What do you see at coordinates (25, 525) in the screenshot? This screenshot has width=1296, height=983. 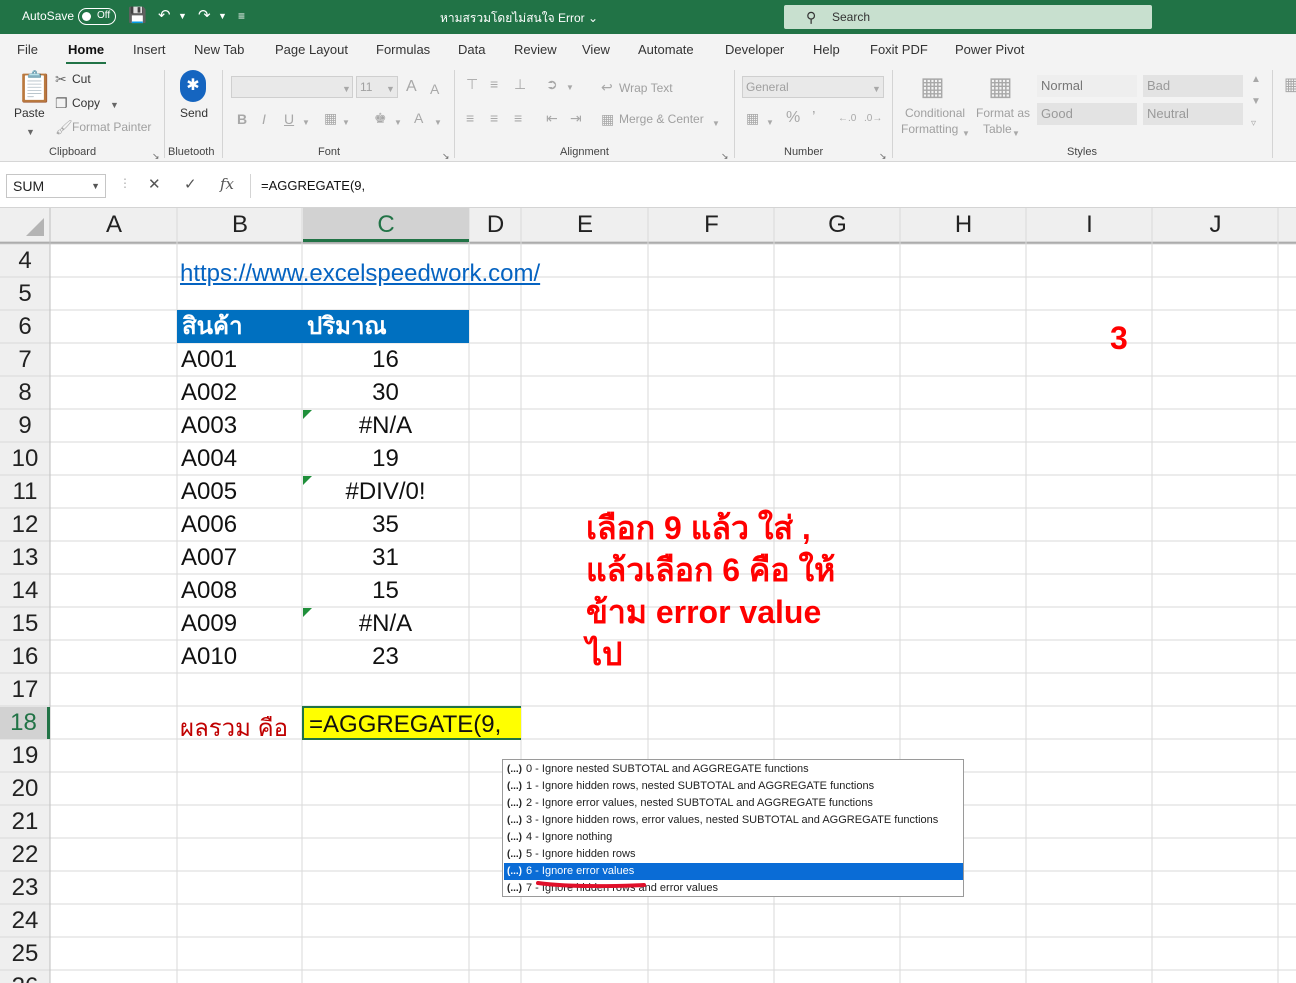 I see `row-header-12: 12` at bounding box center [25, 525].